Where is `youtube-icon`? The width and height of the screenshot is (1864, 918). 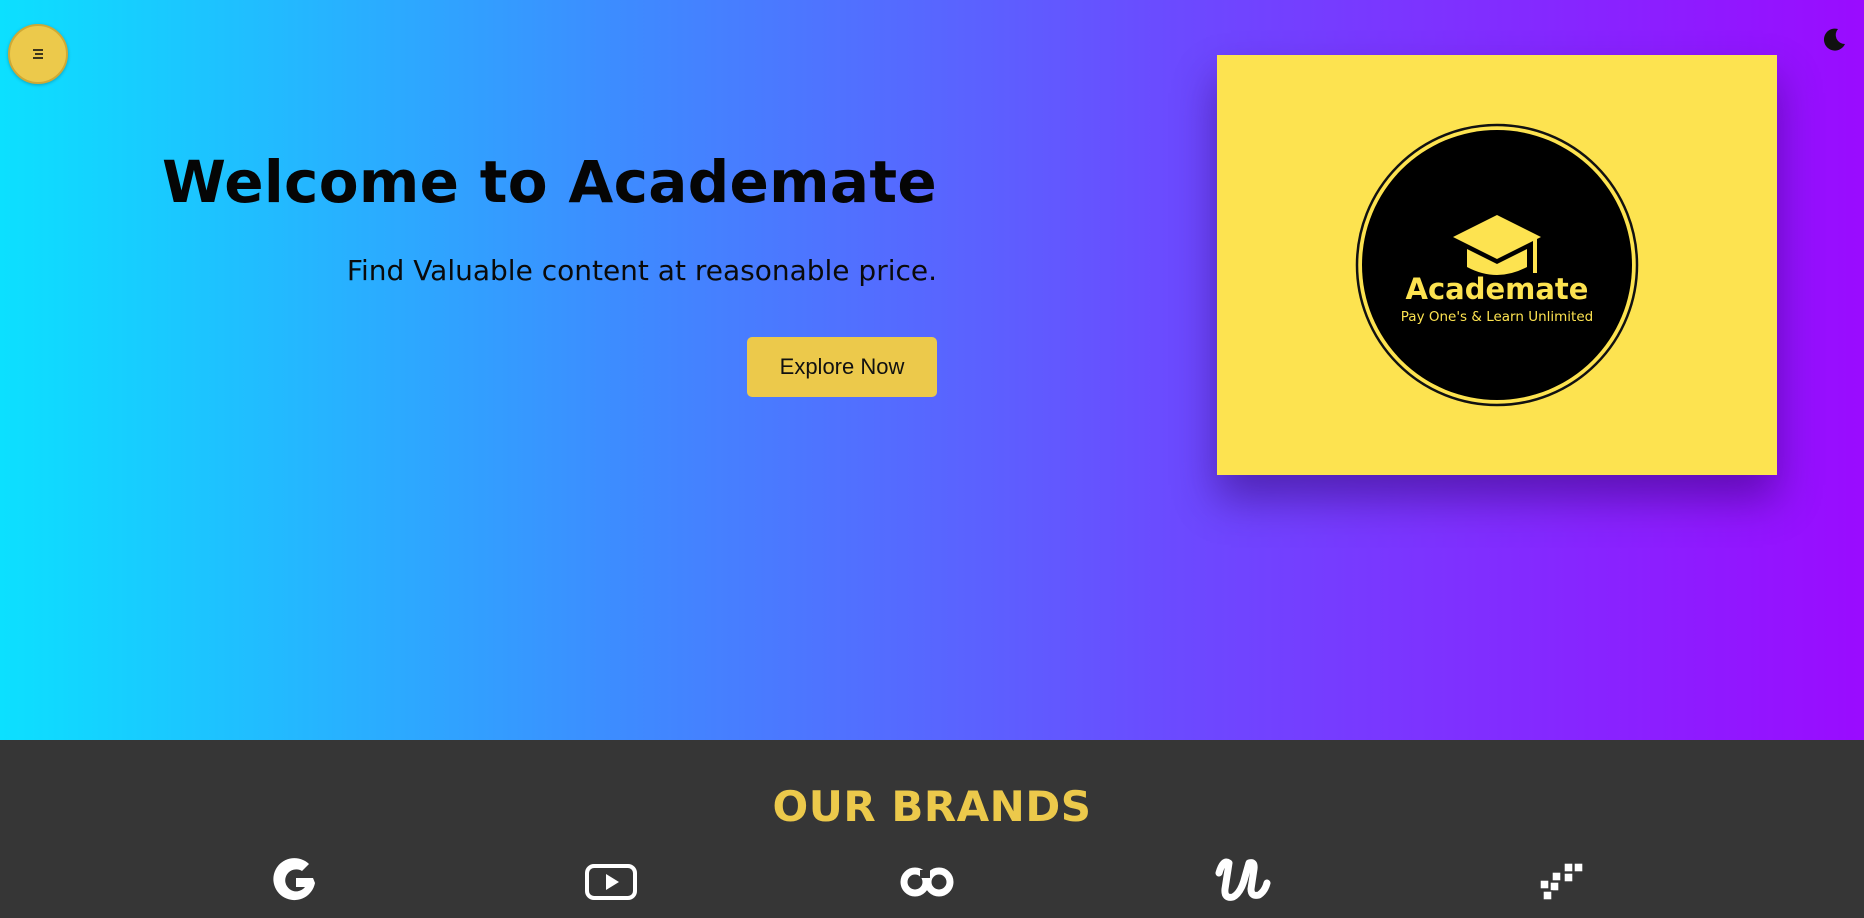 youtube-icon is located at coordinates (611, 884).